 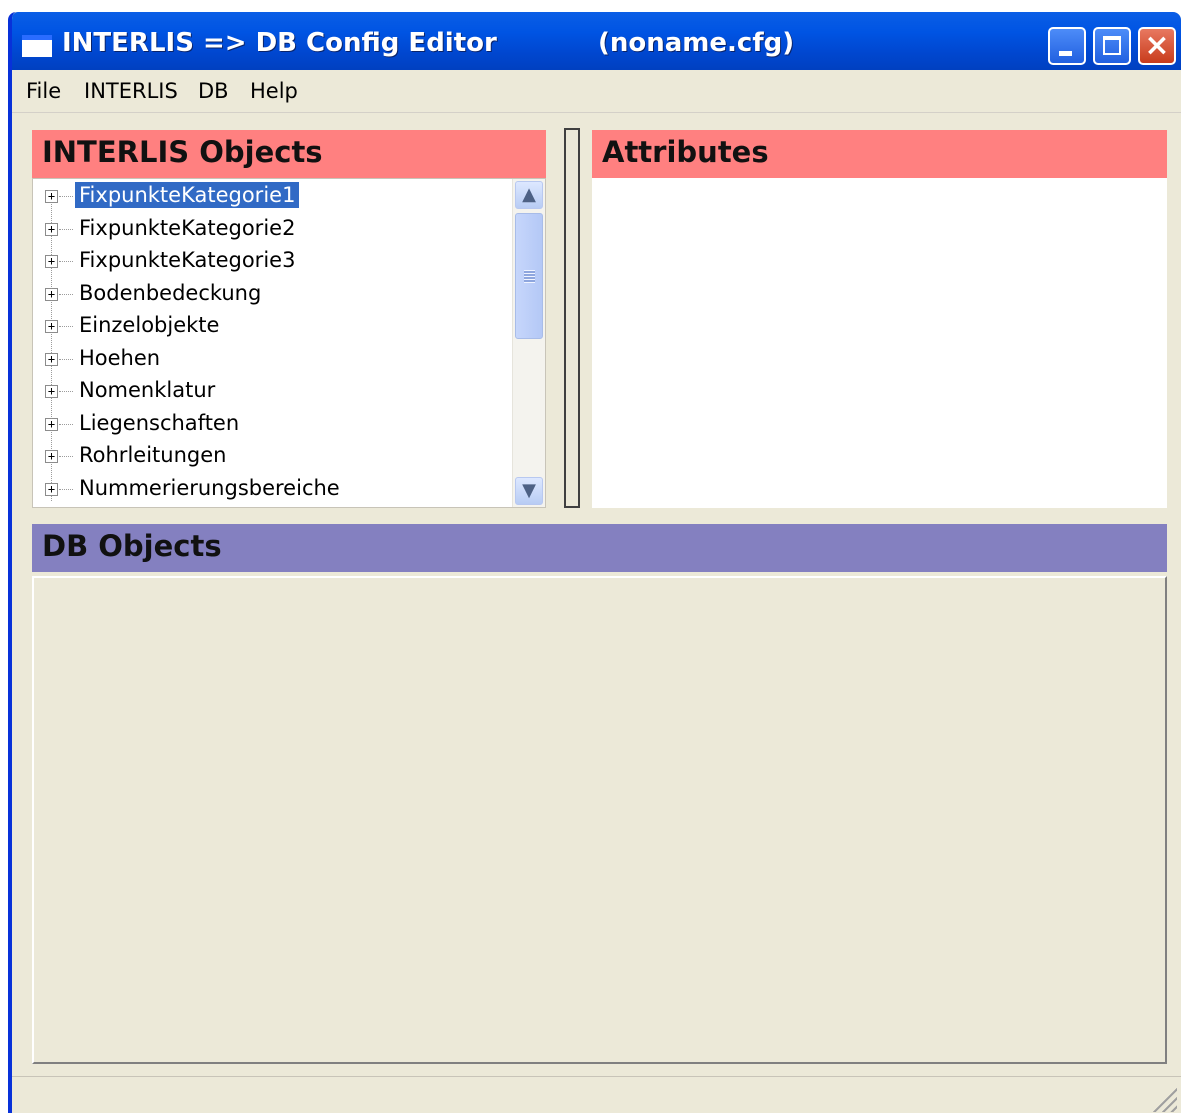 What do you see at coordinates (149, 325) in the screenshot?
I see `tree-item-label: Einzelobjekte` at bounding box center [149, 325].